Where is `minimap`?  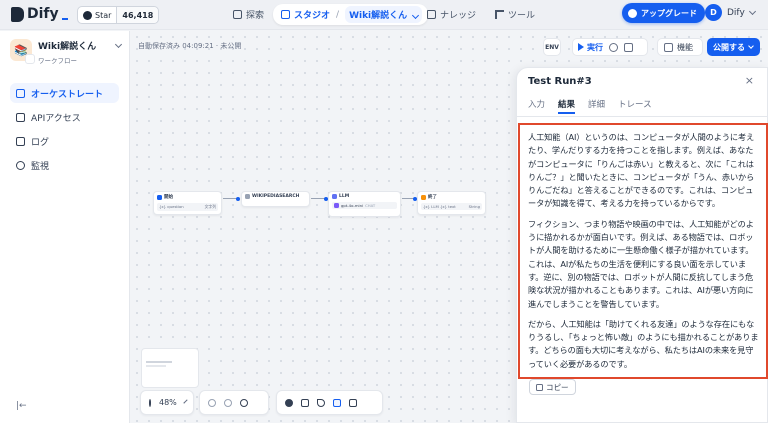
minimap is located at coordinates (170, 368).